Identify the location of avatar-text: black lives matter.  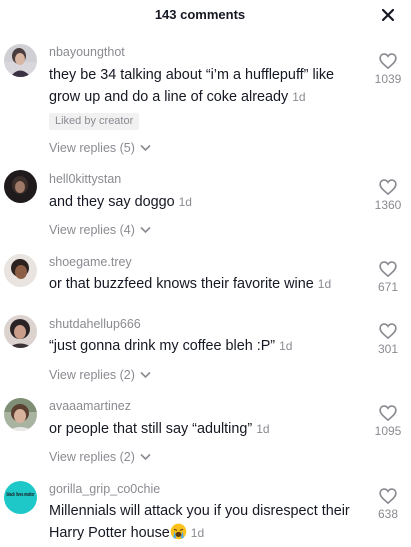
(21, 495).